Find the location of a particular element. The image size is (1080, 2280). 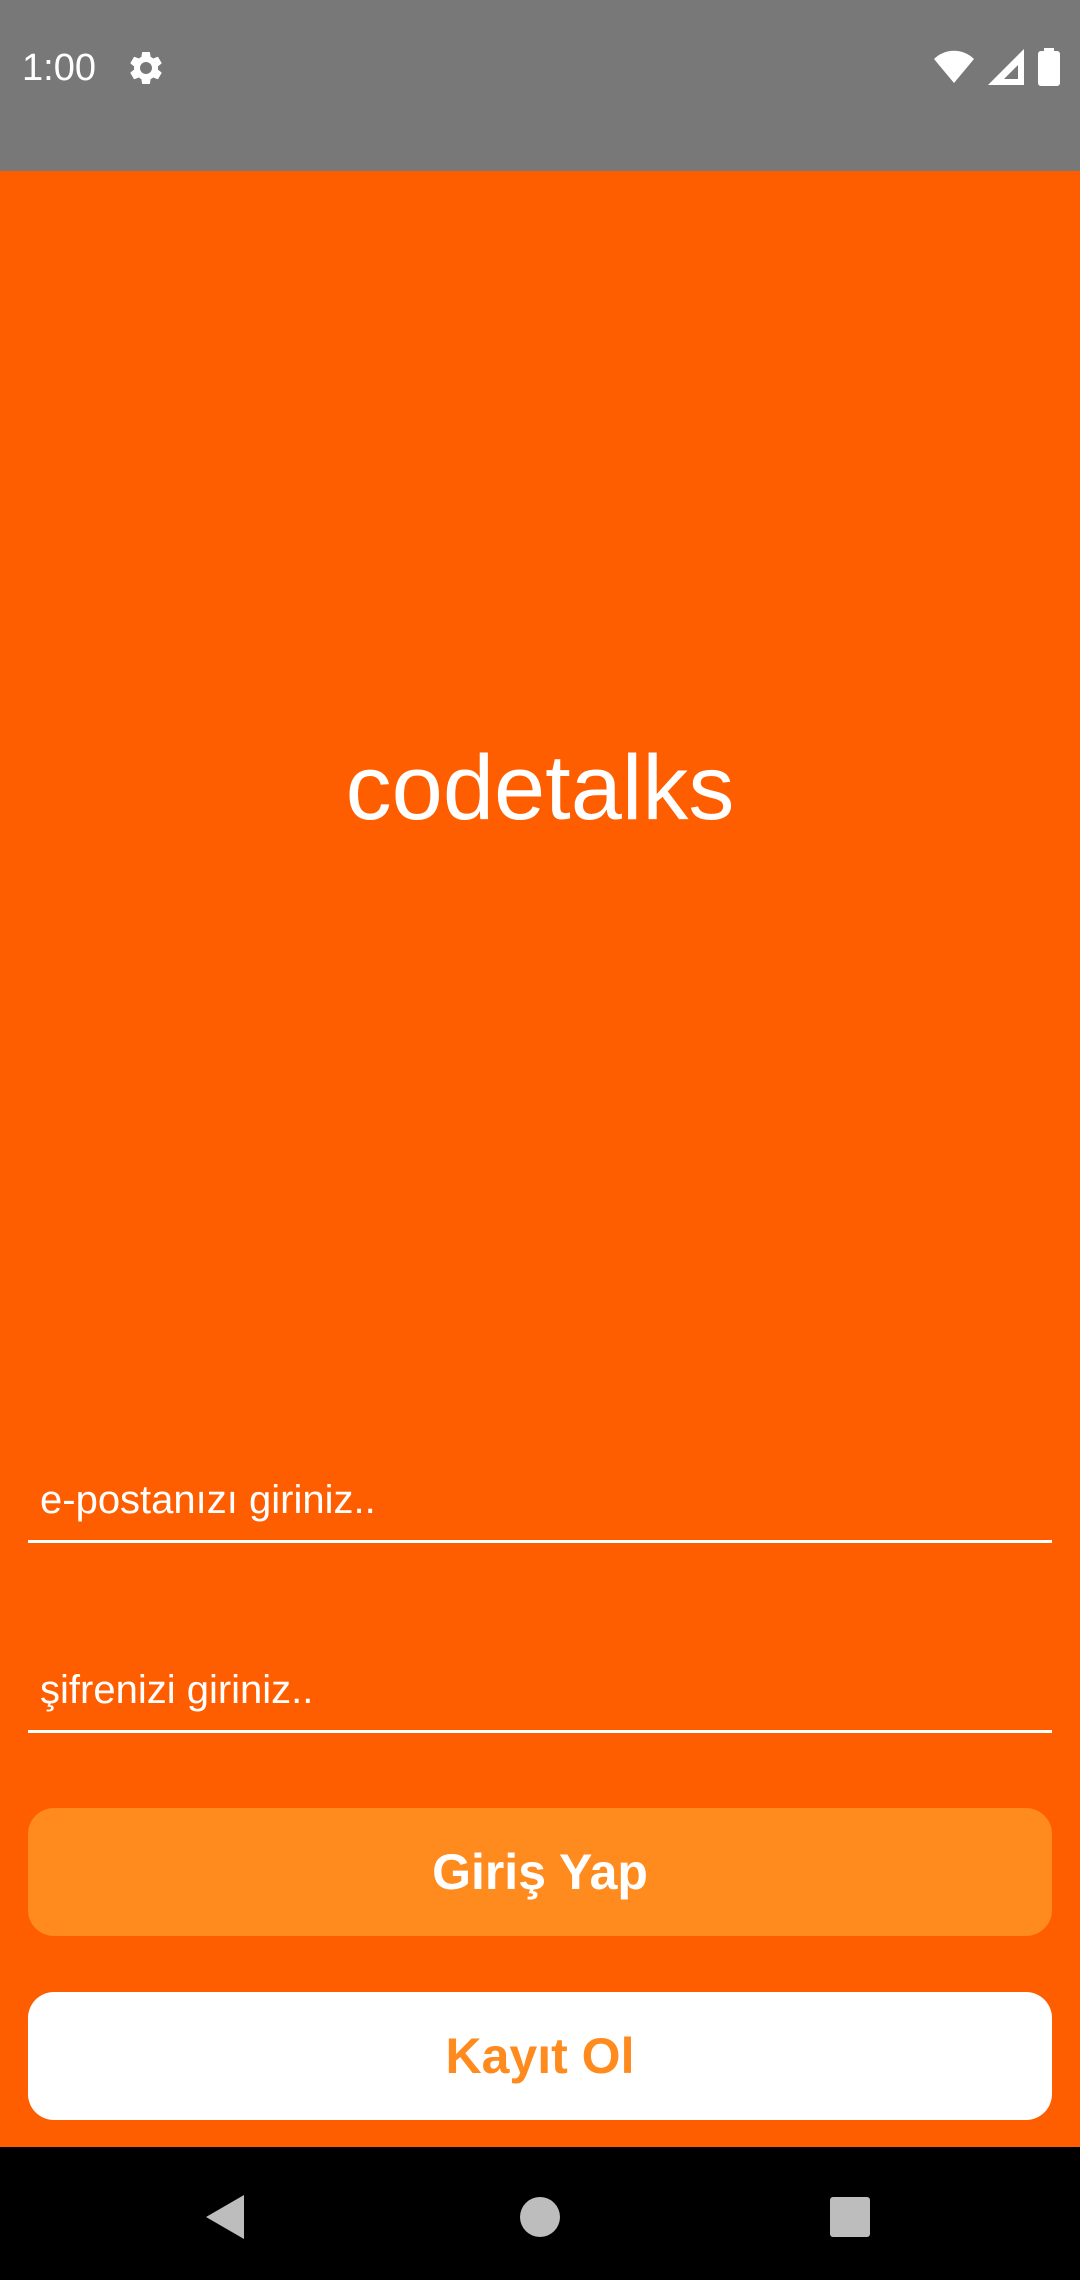

wifi-icon is located at coordinates (954, 67).